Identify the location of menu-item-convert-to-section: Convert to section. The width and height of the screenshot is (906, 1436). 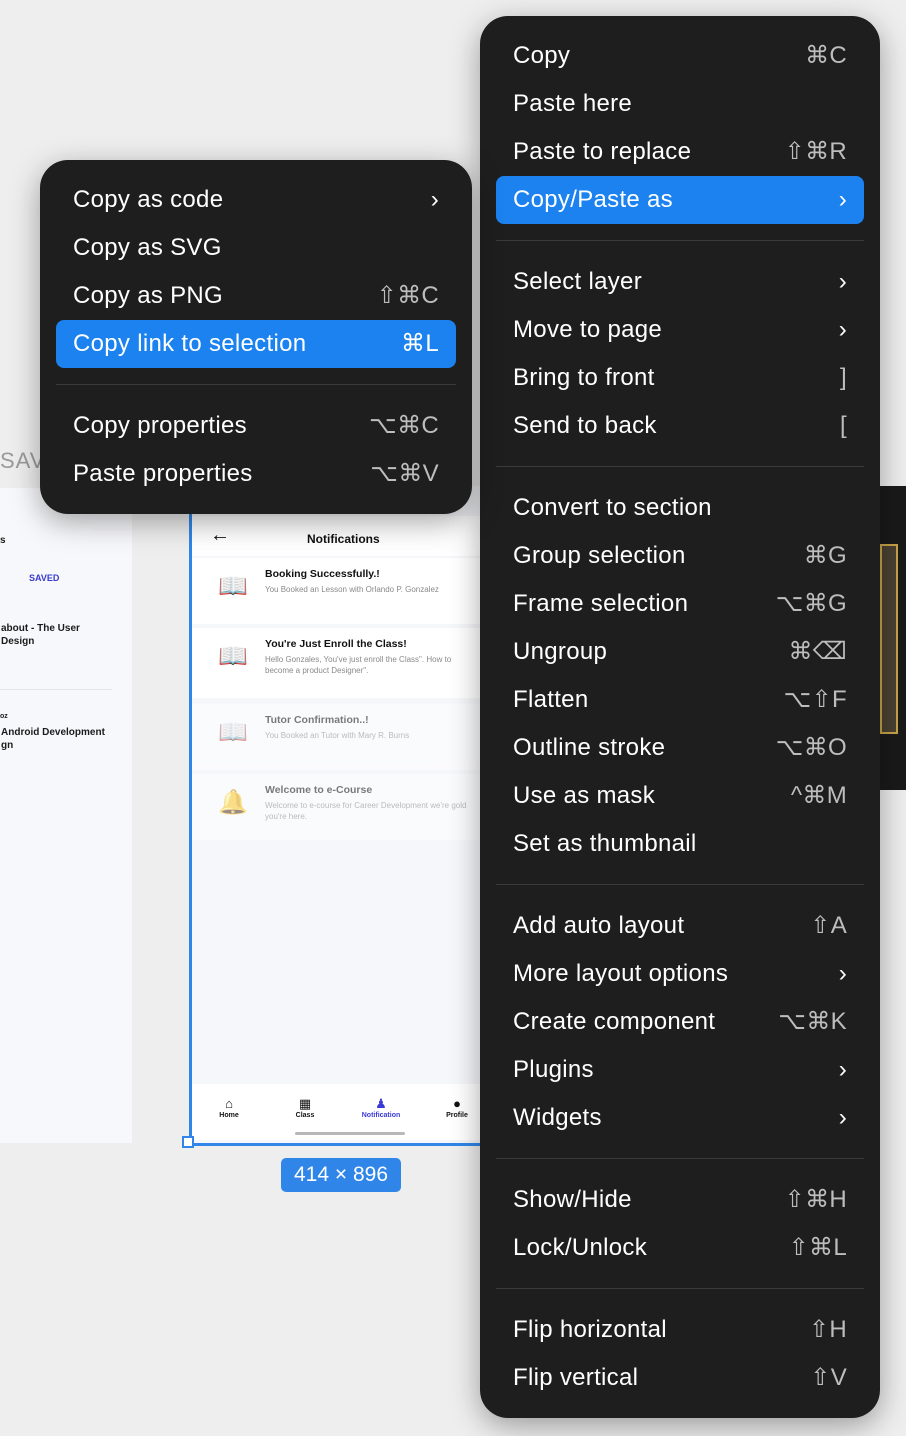
(680, 508).